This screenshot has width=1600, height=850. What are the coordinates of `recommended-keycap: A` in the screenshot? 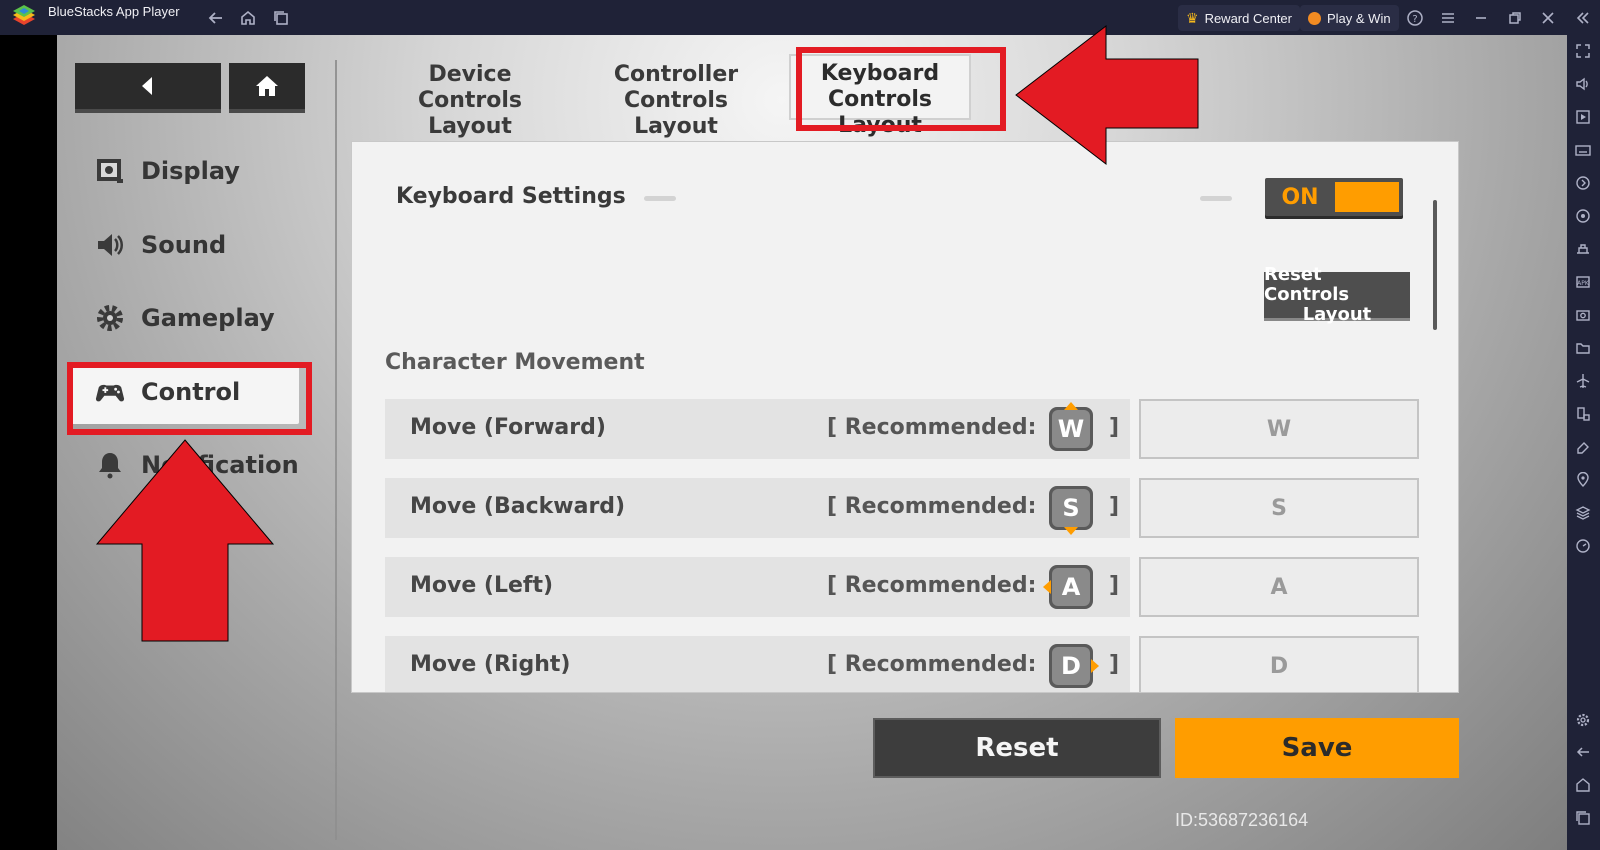 It's located at (1071, 587).